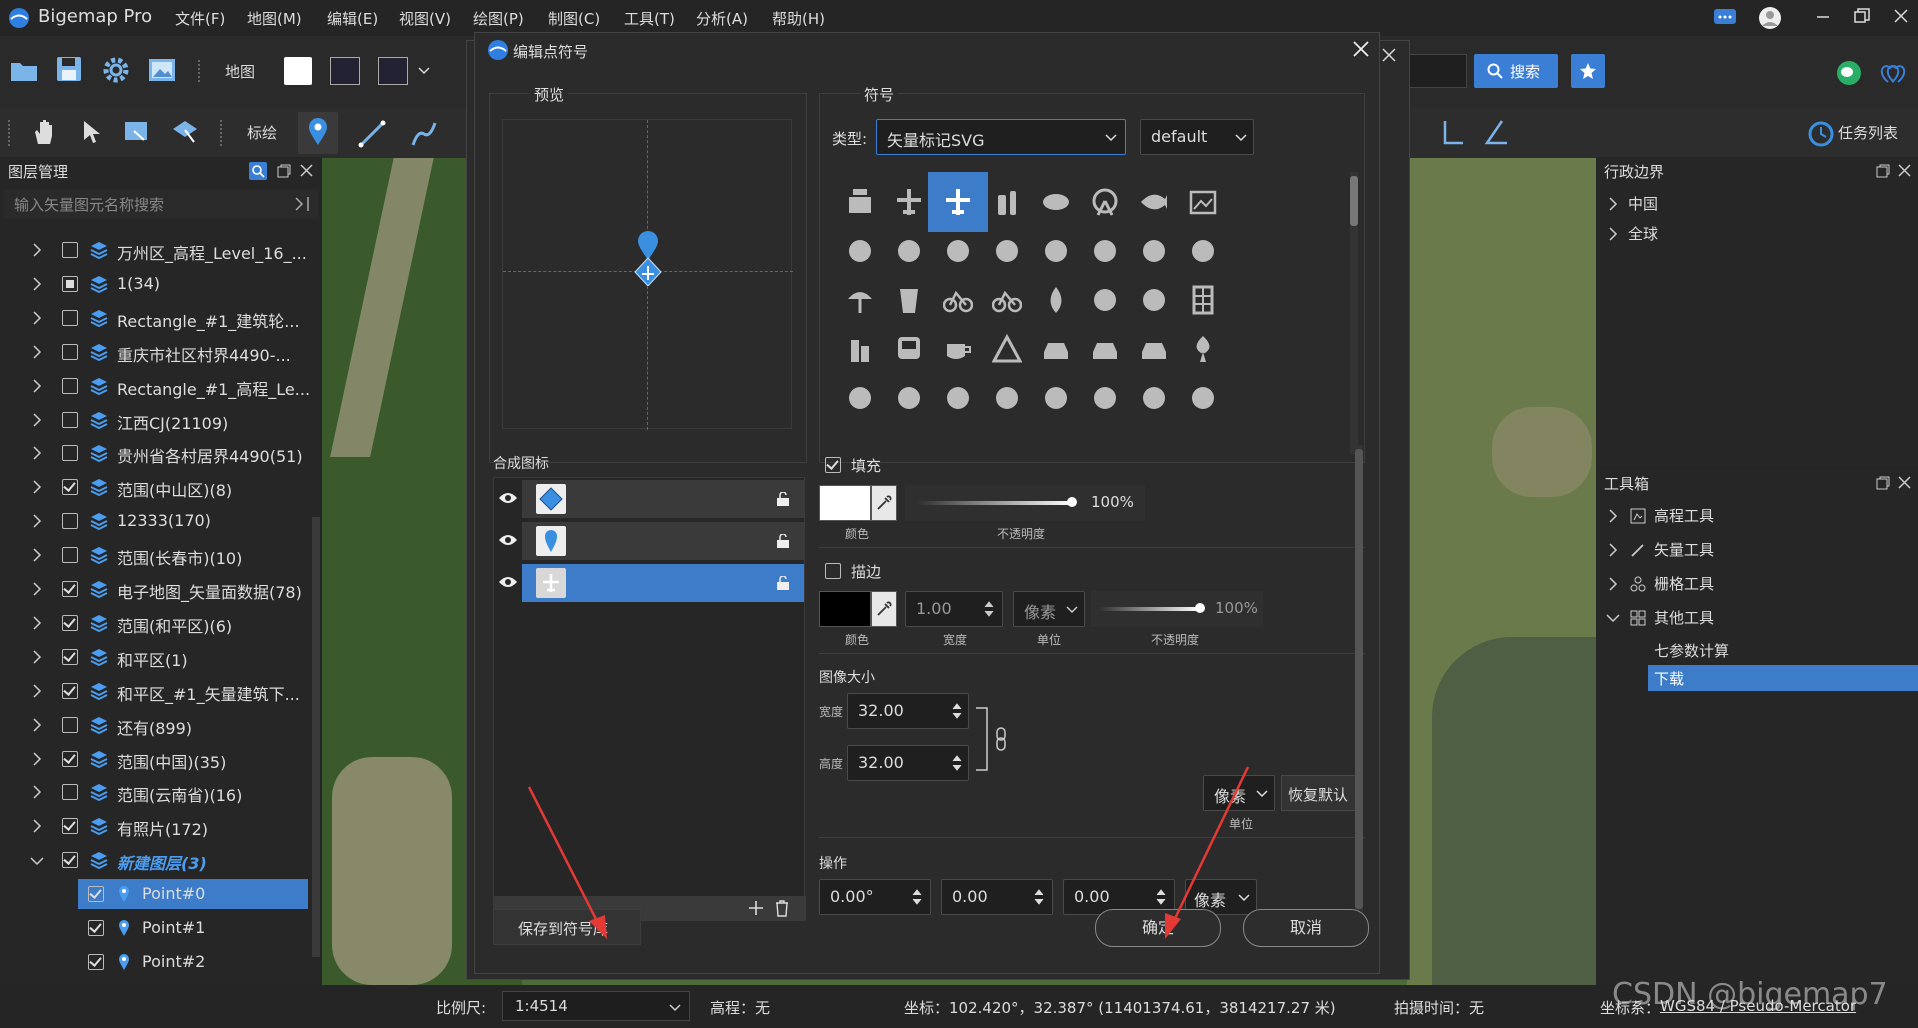 Image resolution: width=1918 pixels, height=1028 pixels. I want to click on stroke-opacity-slider: 100%, so click(1177, 609).